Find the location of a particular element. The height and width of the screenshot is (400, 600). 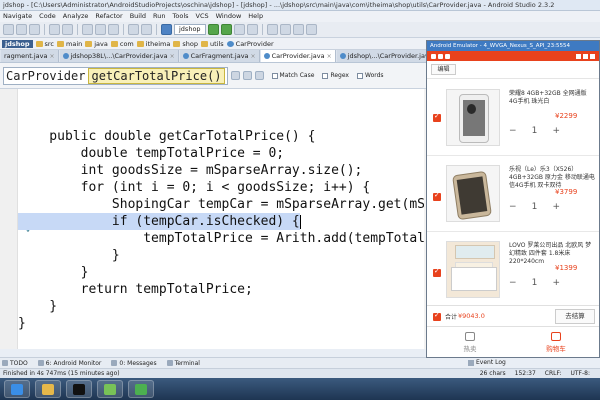

save-icon is located at coordinates (21, 29).